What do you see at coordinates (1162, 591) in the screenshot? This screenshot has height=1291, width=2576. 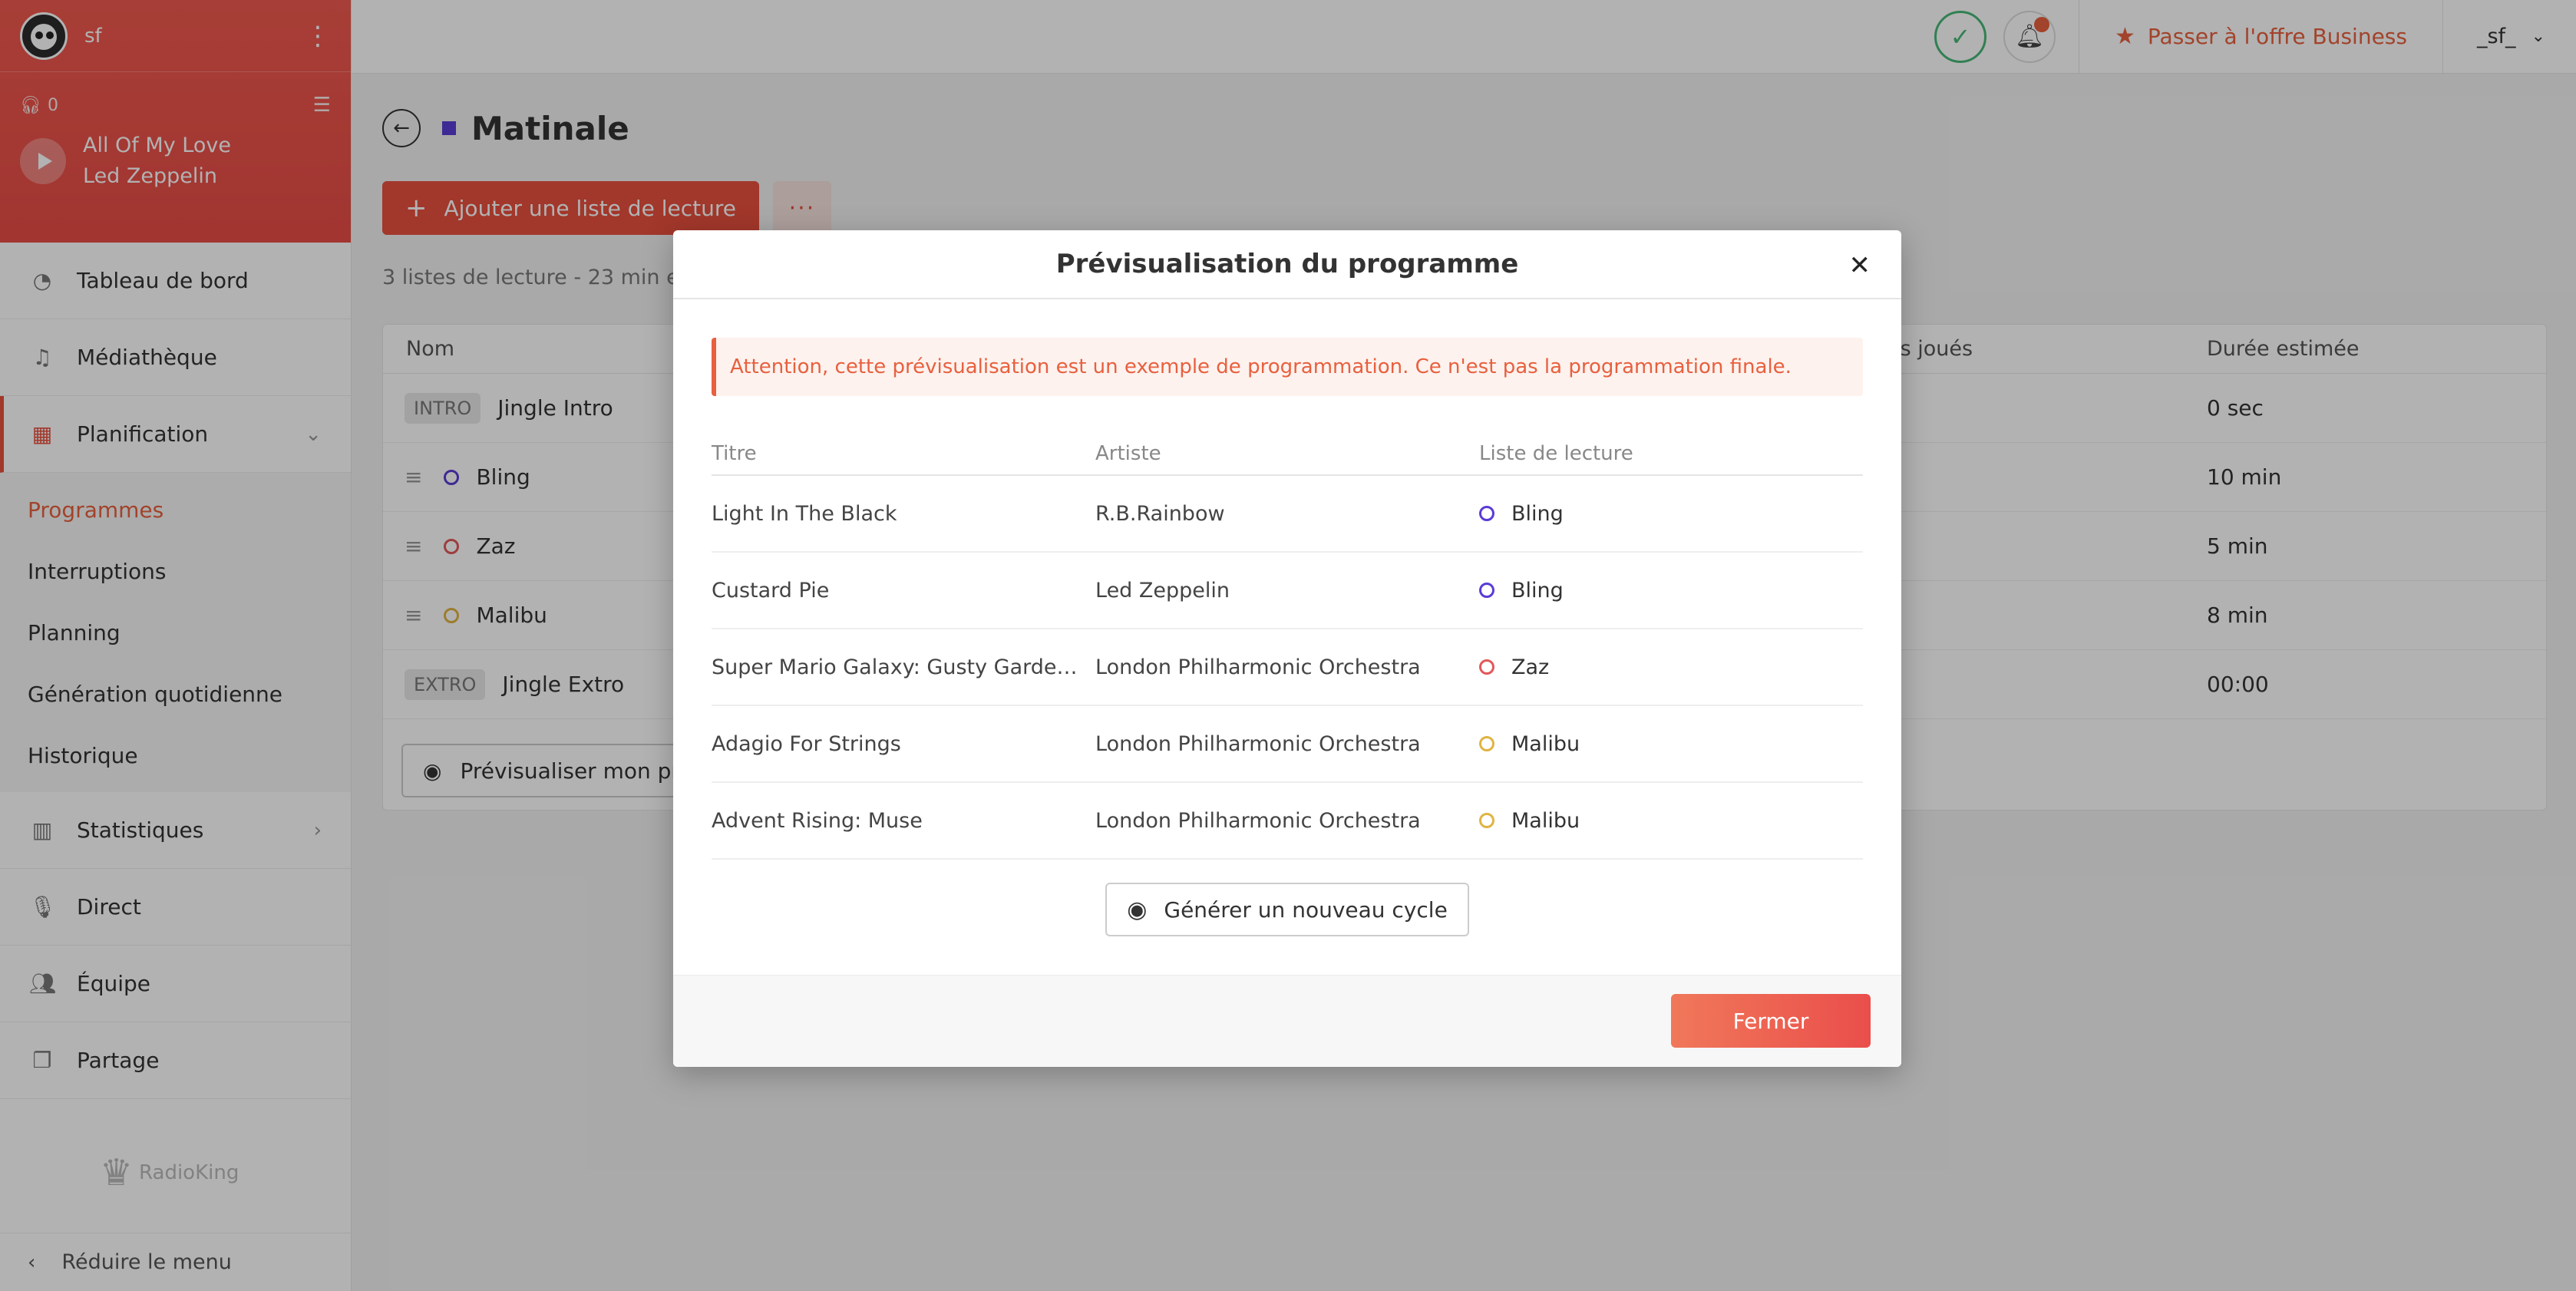 I see `track-artist: Led Zeppelin` at bounding box center [1162, 591].